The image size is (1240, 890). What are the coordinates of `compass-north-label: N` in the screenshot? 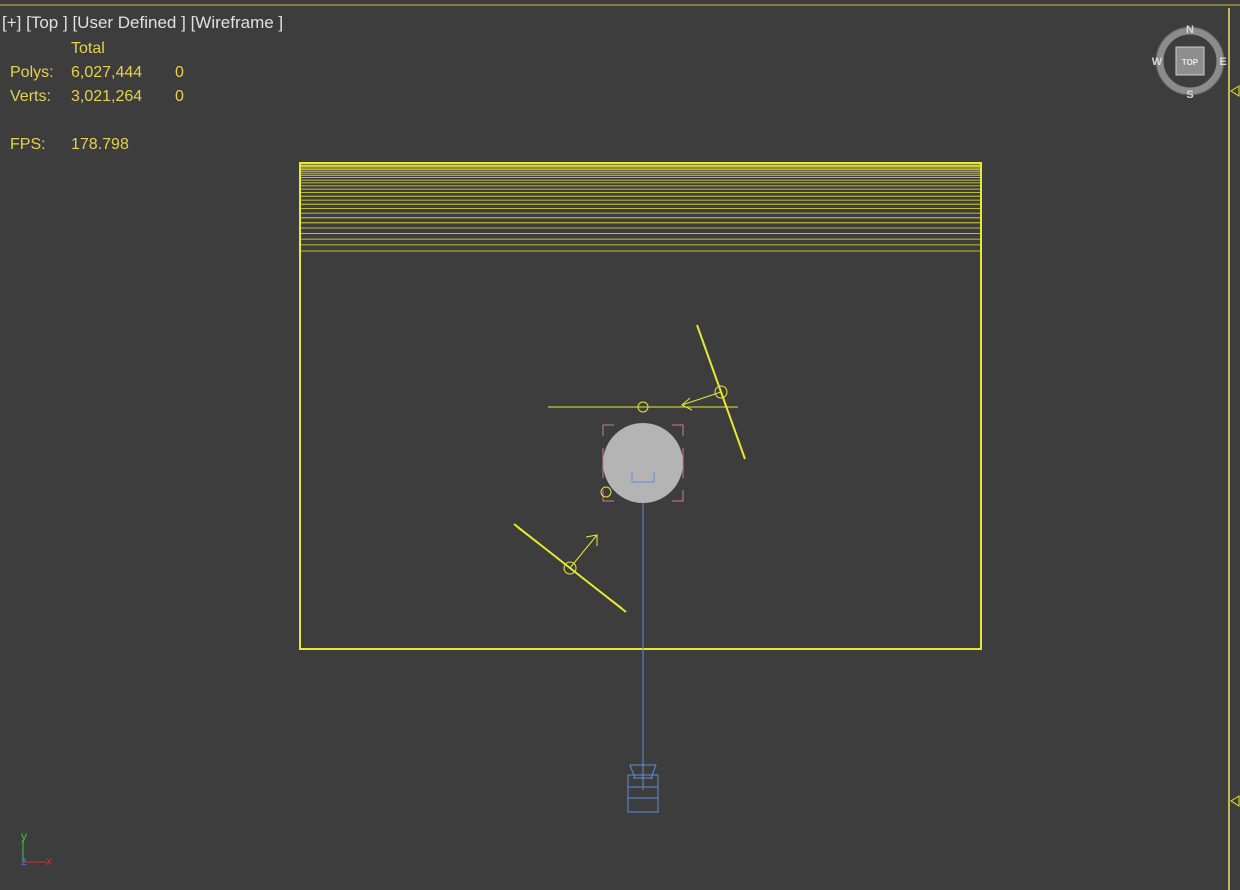 It's located at (1190, 30).